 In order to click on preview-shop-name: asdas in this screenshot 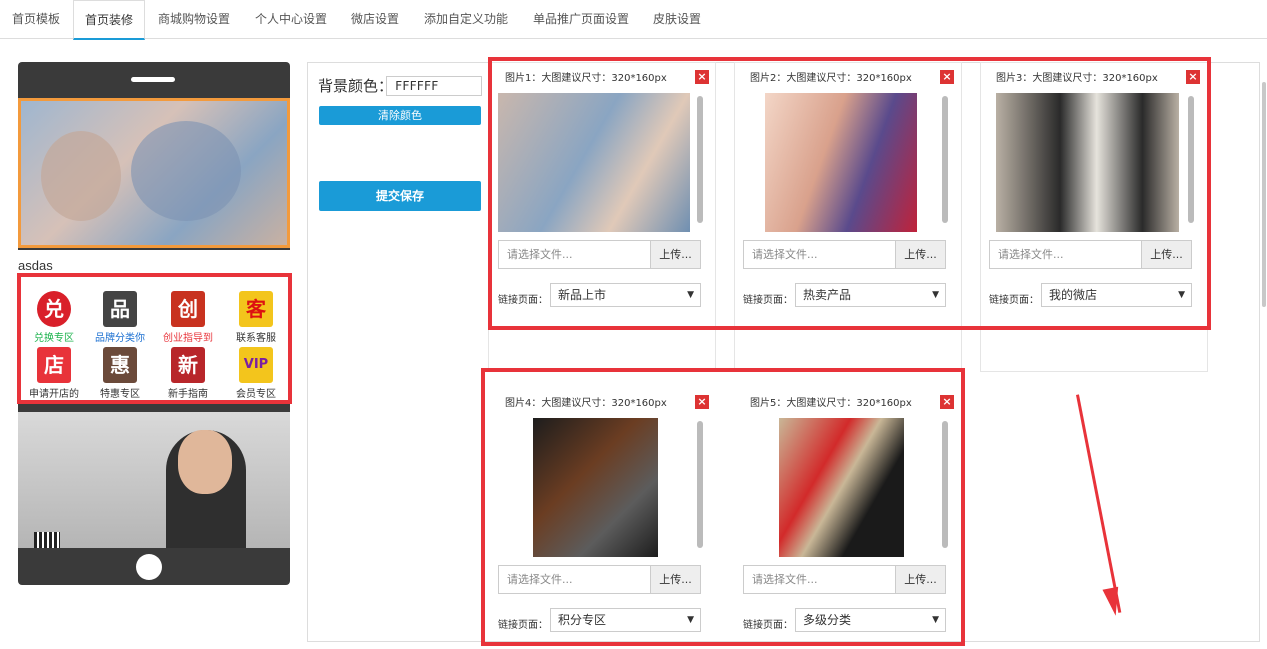, I will do `click(35, 265)`.